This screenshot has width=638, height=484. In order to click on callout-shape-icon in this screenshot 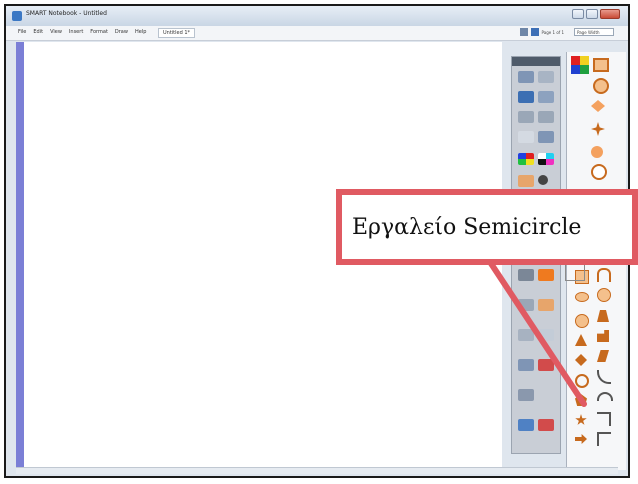, I will do `click(601, 65)`.